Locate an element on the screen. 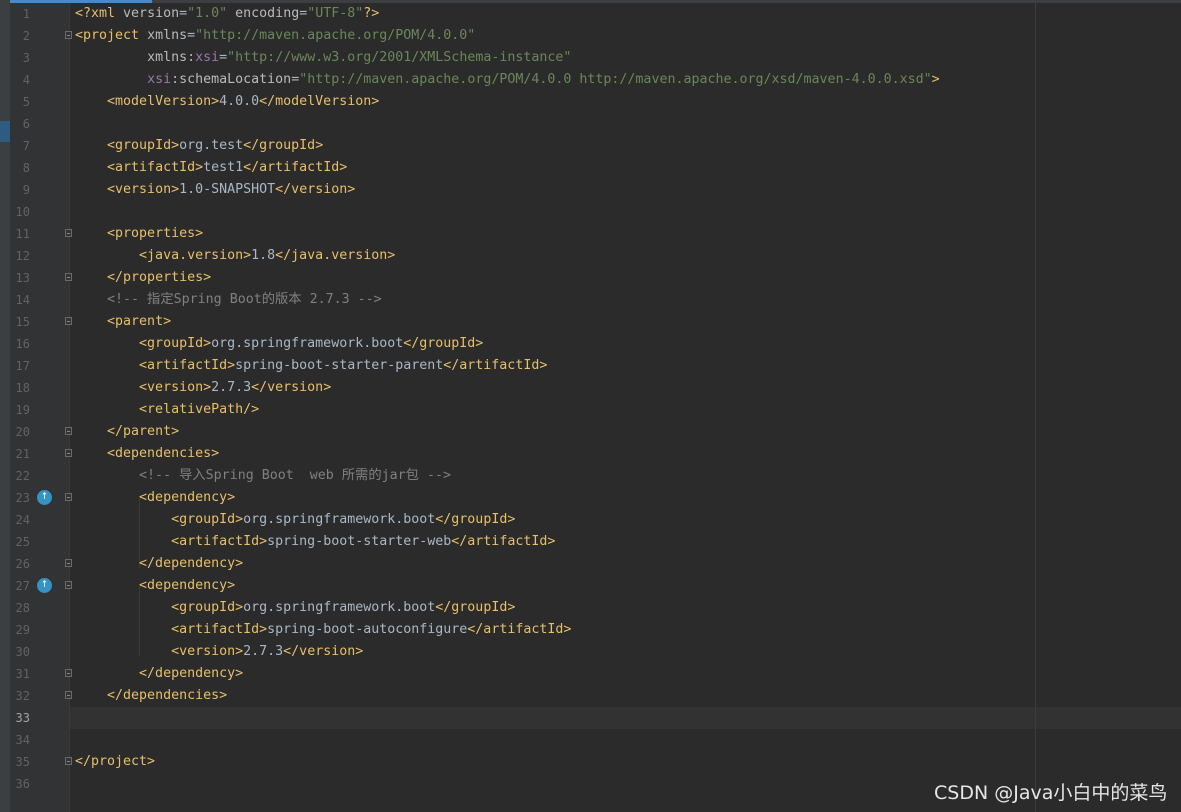 The height and width of the screenshot is (812, 1181). code-line: 35 </project> is located at coordinates (590, 762).